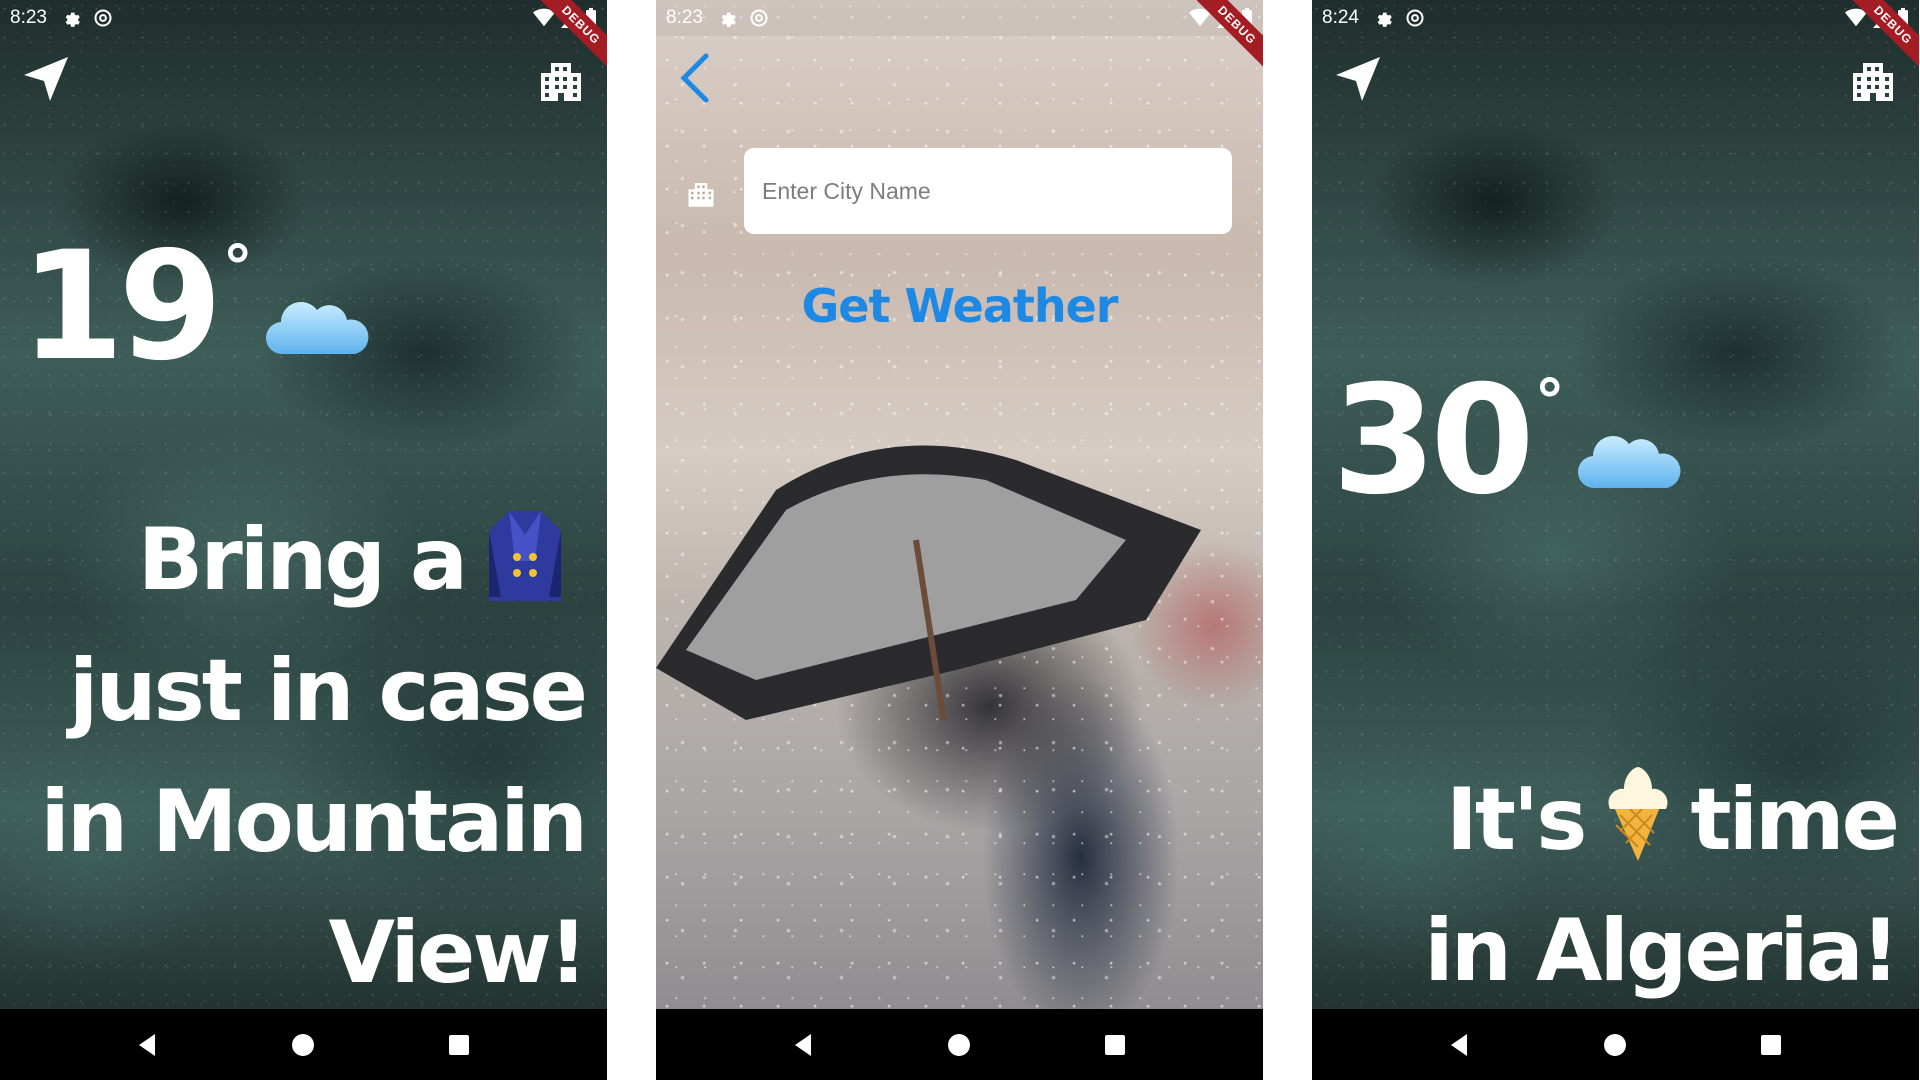 The width and height of the screenshot is (1920, 1080). What do you see at coordinates (1795, 820) in the screenshot?
I see `message-text: time` at bounding box center [1795, 820].